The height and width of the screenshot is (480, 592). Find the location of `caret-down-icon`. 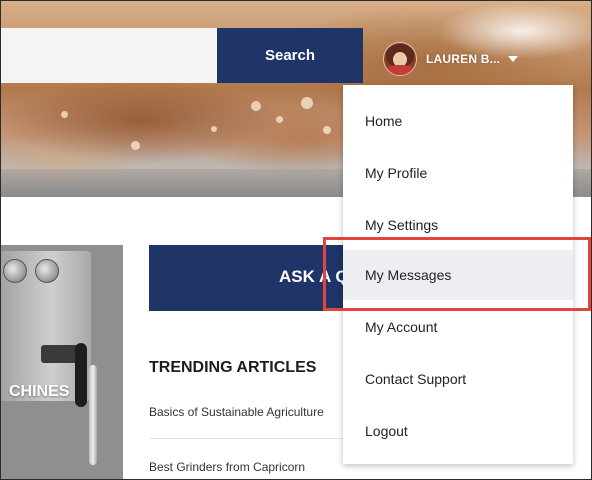

caret-down-icon is located at coordinates (513, 59).